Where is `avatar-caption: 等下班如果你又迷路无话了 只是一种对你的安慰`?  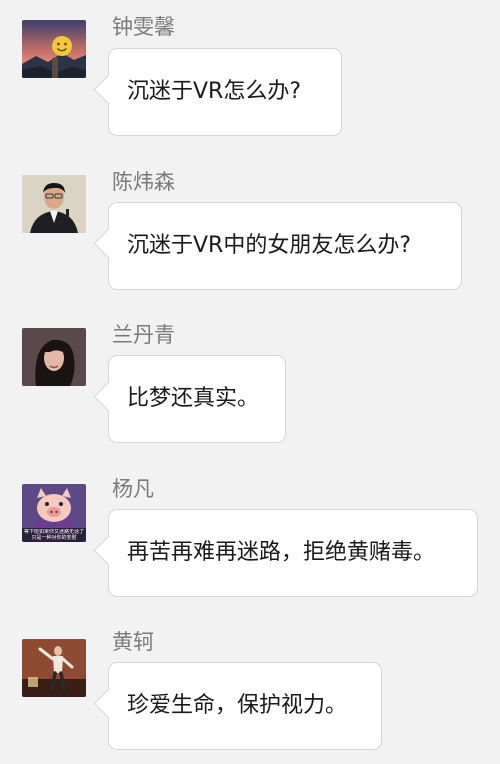 avatar-caption: 等下班如果你又迷路无话了 只是一种对你的安慰 is located at coordinates (54, 535).